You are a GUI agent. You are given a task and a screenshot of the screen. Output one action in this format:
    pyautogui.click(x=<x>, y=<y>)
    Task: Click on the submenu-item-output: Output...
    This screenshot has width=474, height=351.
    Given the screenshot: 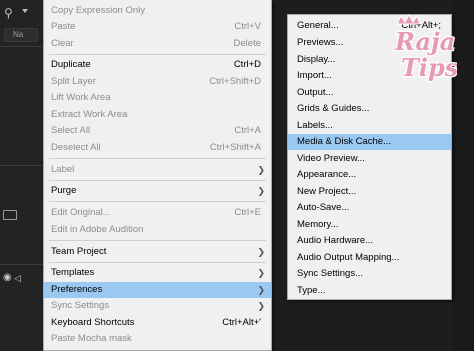 What is the action you would take?
    pyautogui.click(x=369, y=93)
    